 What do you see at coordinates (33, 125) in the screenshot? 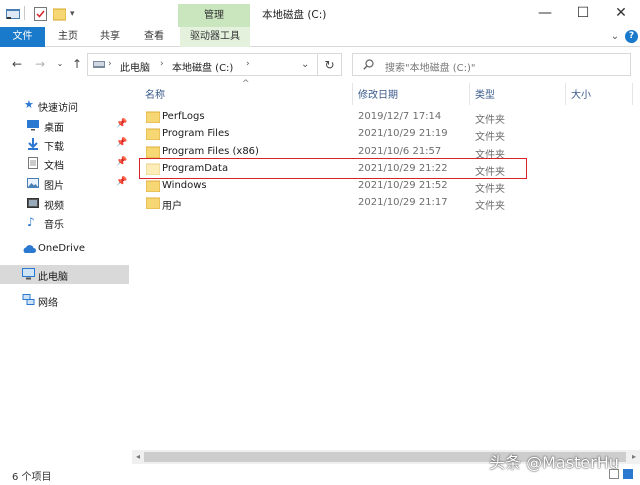
I see `desktop-icon` at bounding box center [33, 125].